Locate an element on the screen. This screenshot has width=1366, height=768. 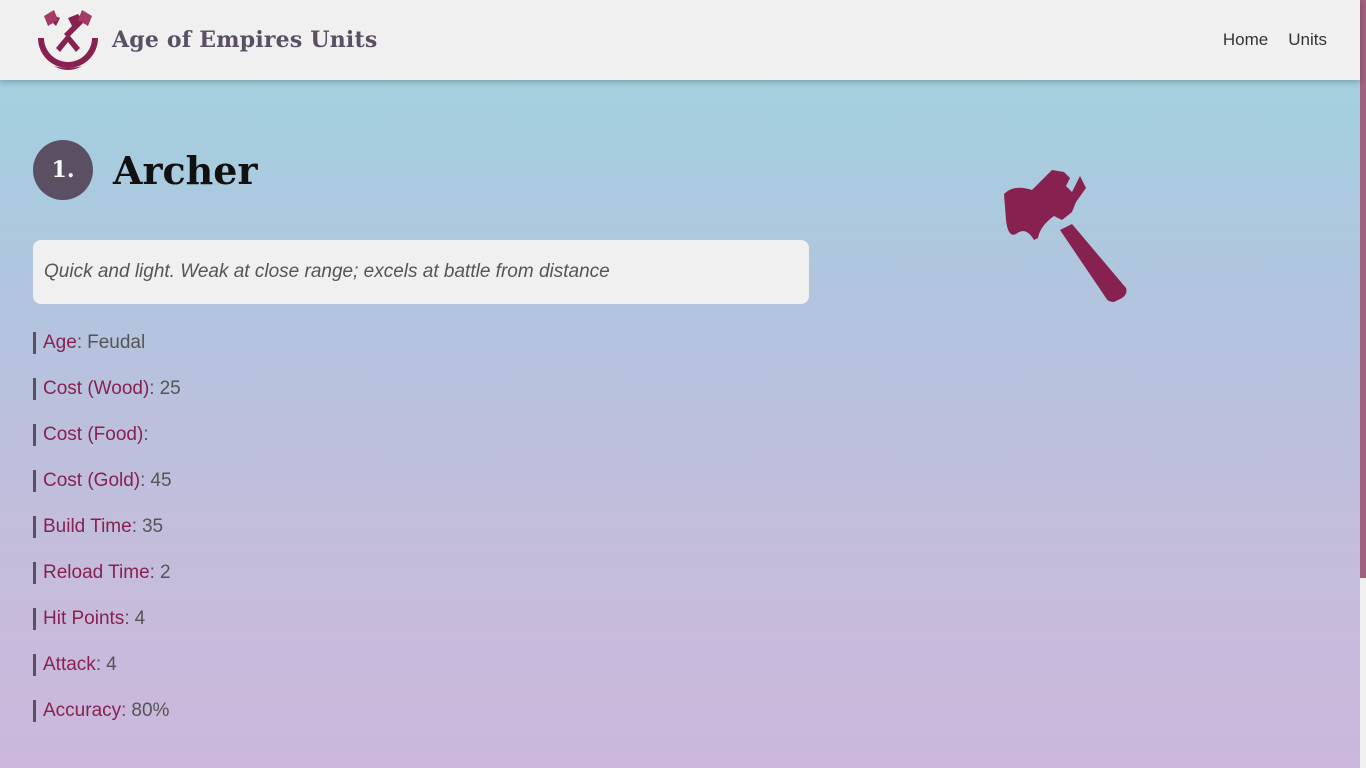
stat-value: 25 is located at coordinates (170, 388).